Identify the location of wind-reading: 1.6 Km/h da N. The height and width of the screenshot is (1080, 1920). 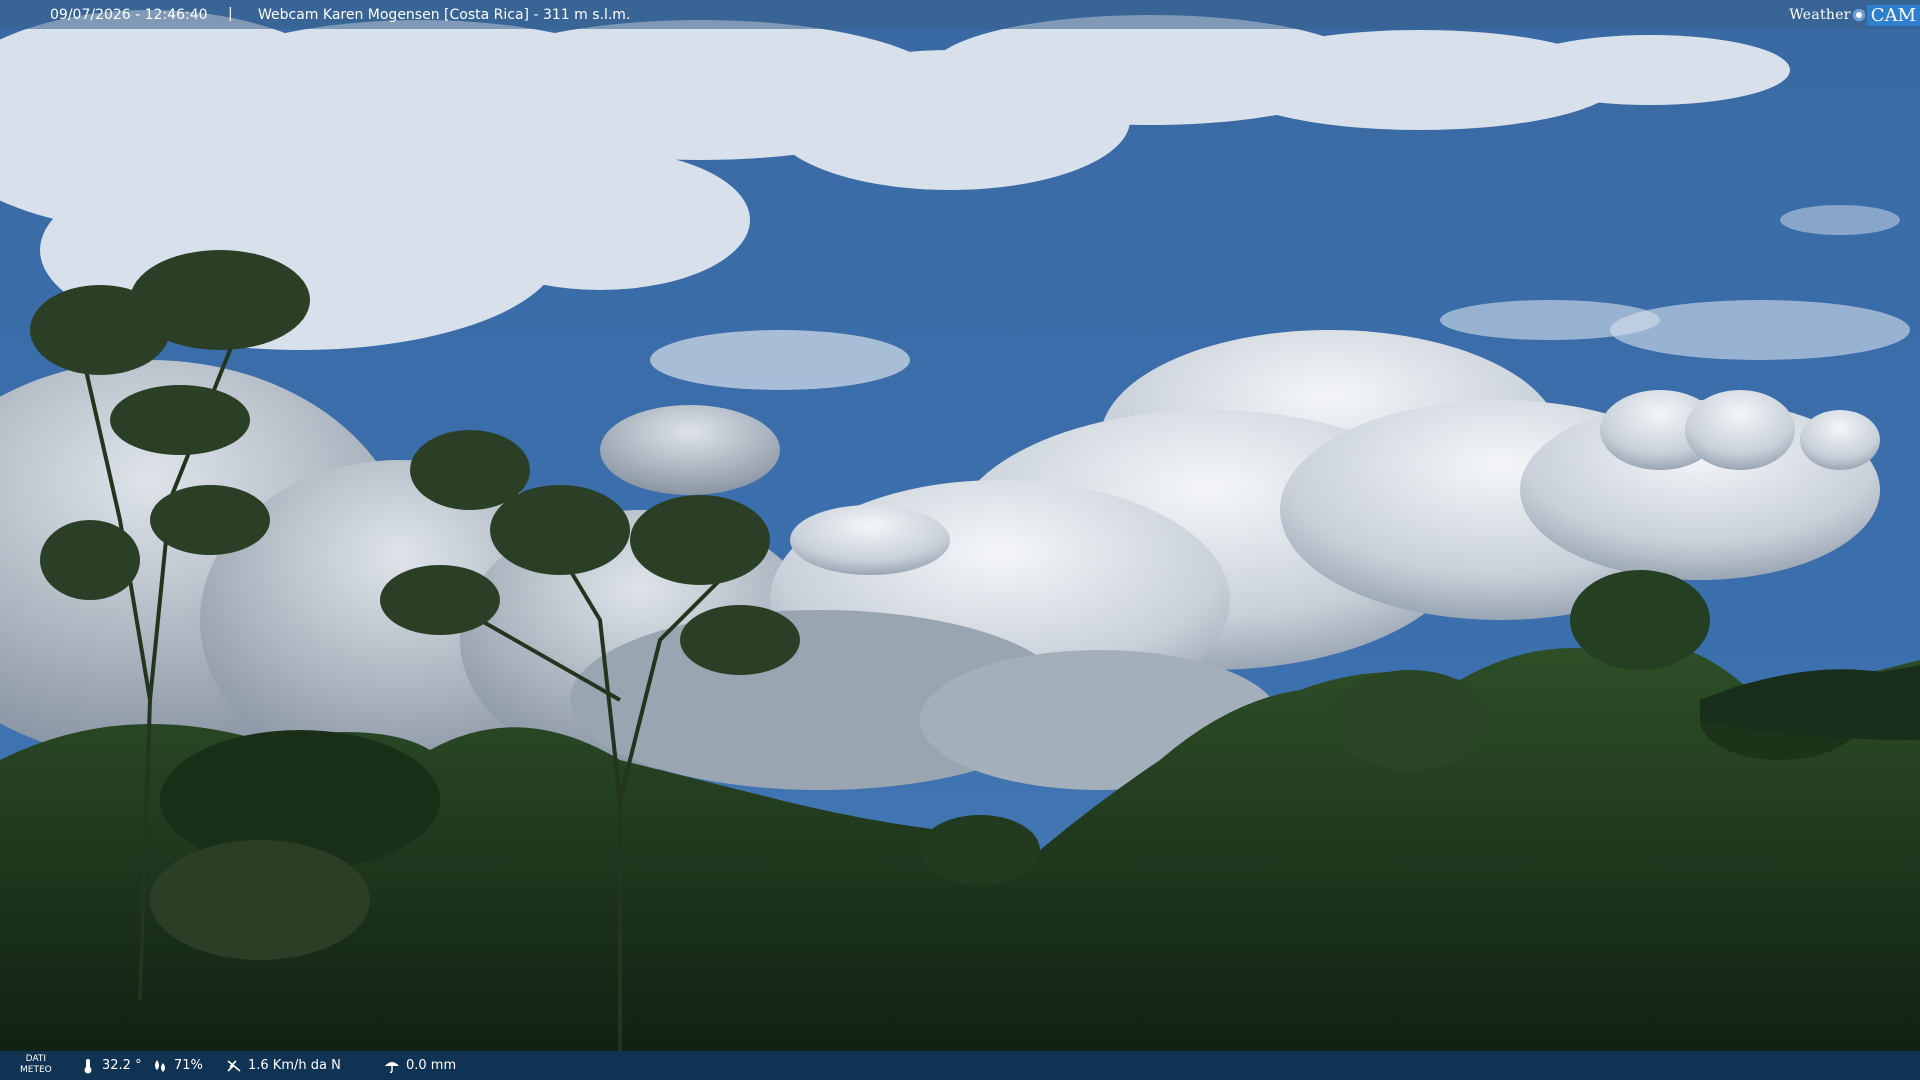
(283, 1065).